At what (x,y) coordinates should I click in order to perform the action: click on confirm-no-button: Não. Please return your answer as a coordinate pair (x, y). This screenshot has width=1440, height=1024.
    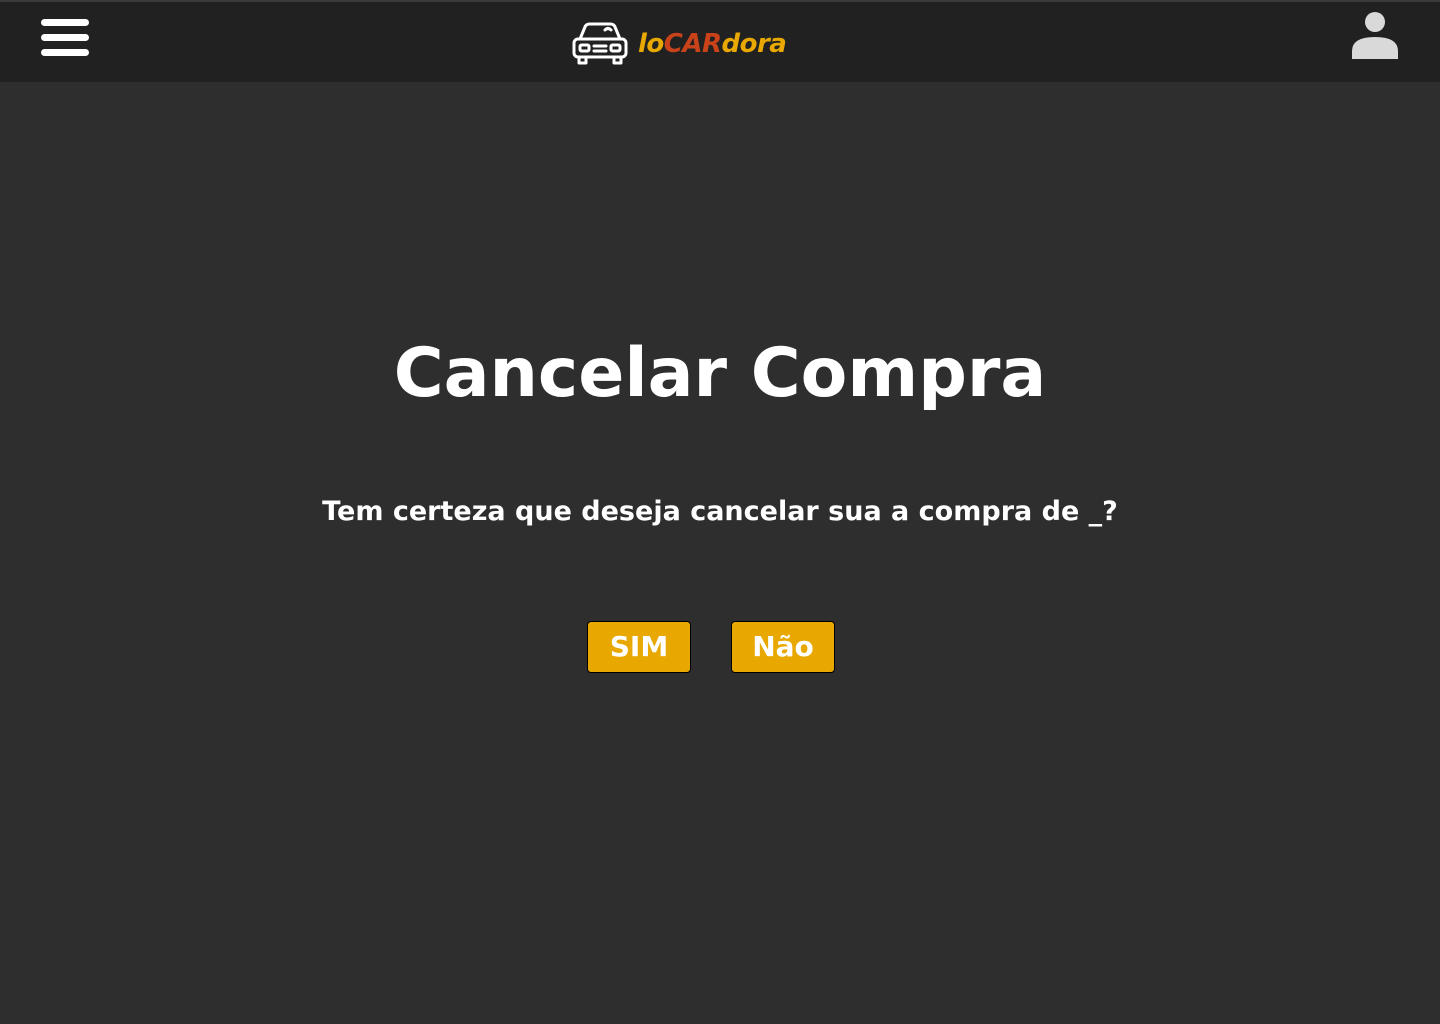
    Looking at the image, I should click on (783, 647).